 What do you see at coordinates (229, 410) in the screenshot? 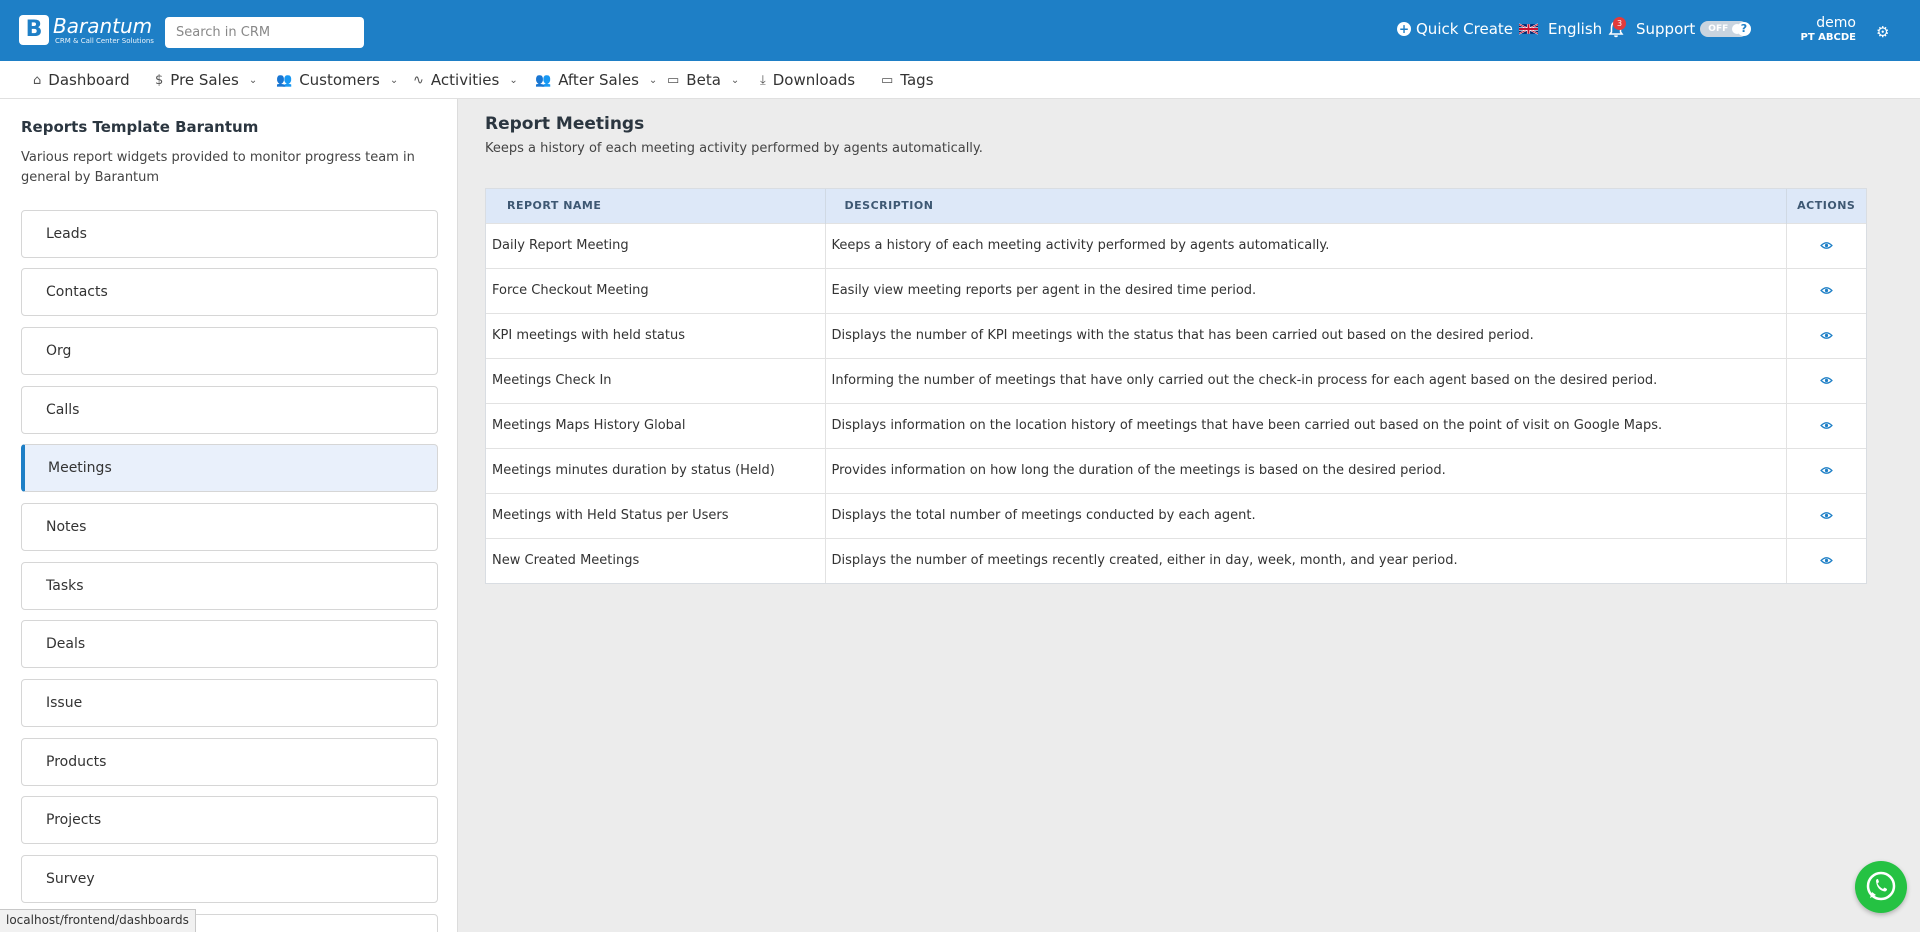
I see `sidebar-item-calls: Calls` at bounding box center [229, 410].